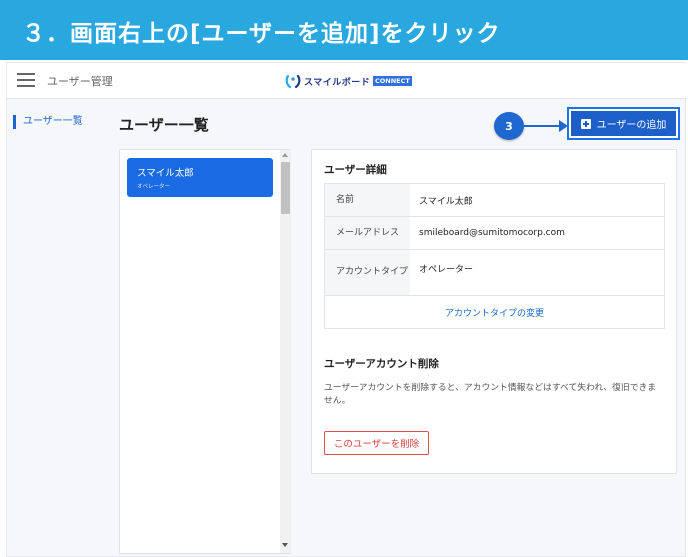 This screenshot has width=688, height=557. What do you see at coordinates (509, 126) in the screenshot?
I see `step-badge: 3` at bounding box center [509, 126].